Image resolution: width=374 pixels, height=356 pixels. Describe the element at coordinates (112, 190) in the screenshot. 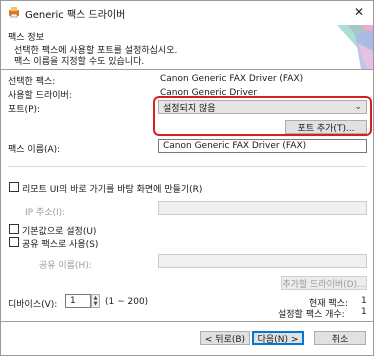

I see `create-shortcut-label: 리모트 UI의 바로 가기를 바탕 화면에 만들기(R)` at that location.